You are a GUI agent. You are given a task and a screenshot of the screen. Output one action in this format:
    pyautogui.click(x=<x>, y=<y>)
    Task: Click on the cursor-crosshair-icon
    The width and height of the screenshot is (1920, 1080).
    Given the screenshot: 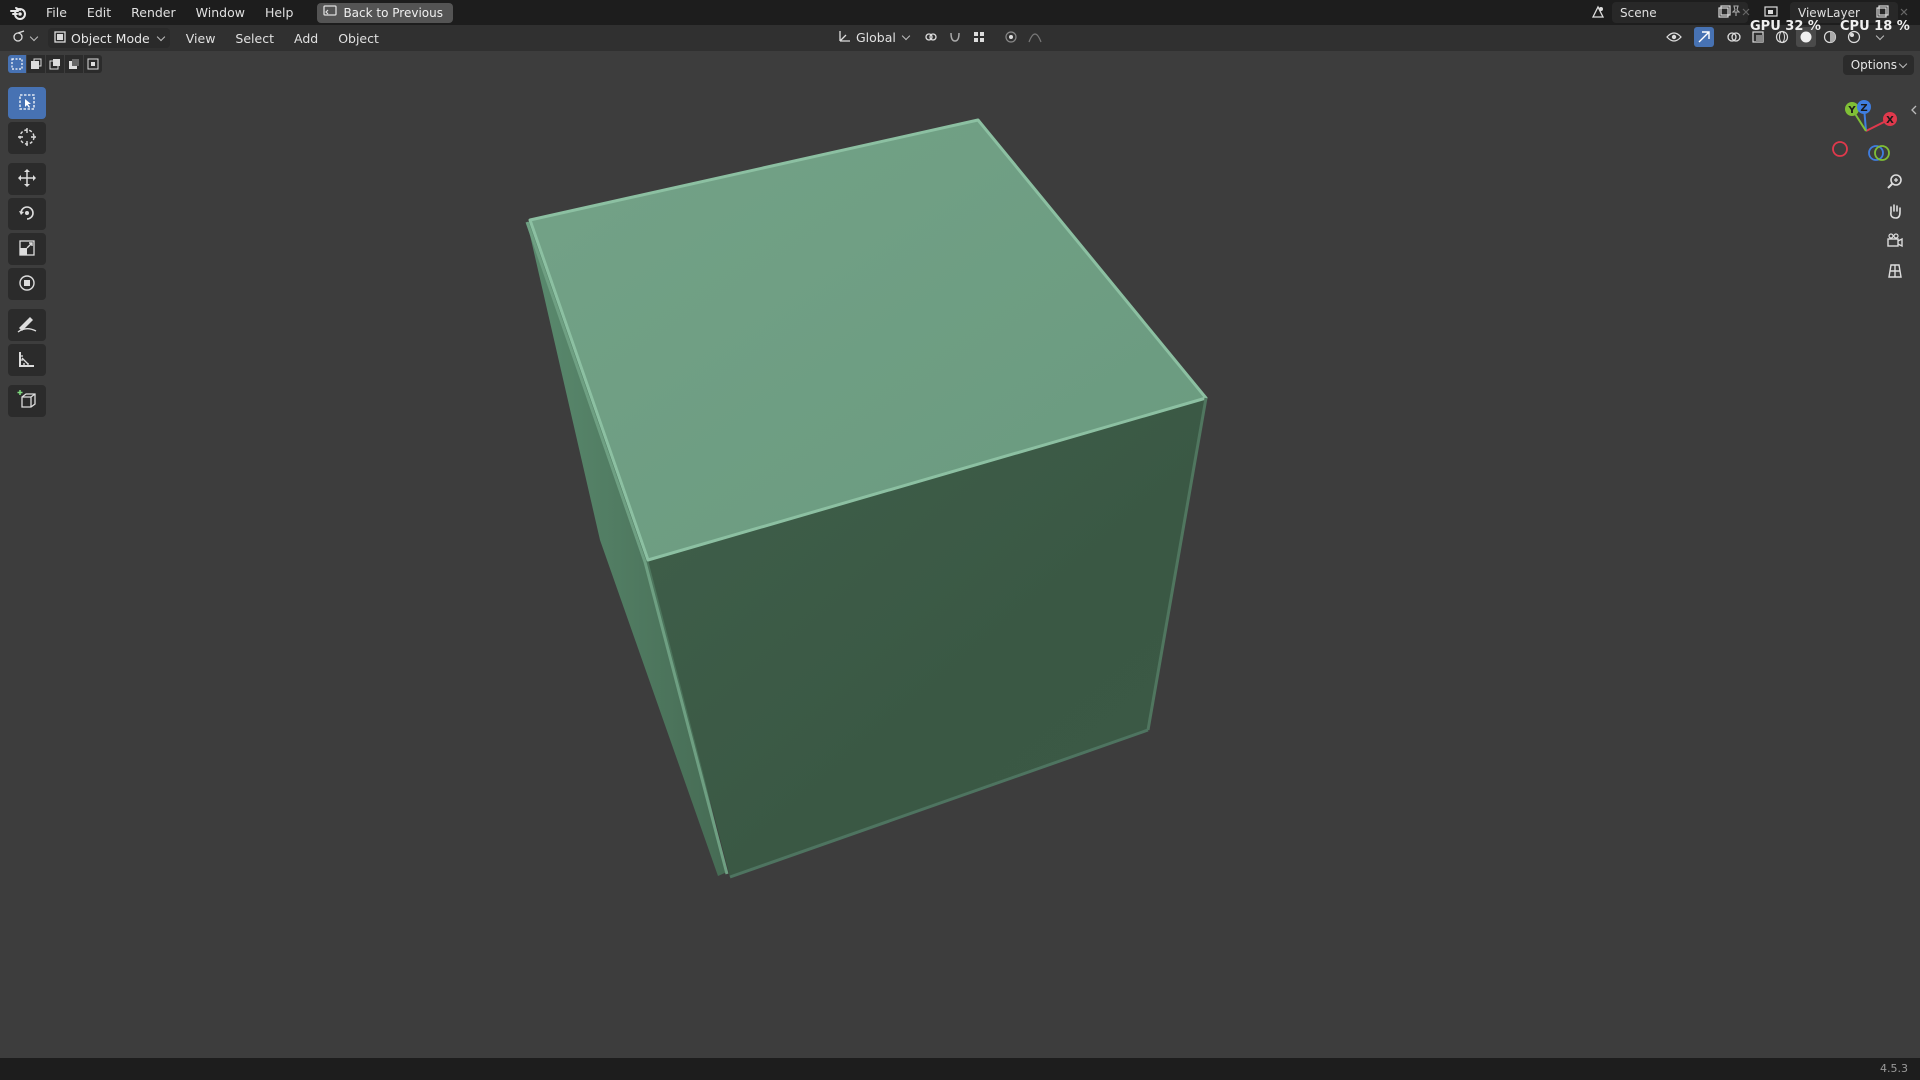 What is the action you would take?
    pyautogui.click(x=27, y=138)
    